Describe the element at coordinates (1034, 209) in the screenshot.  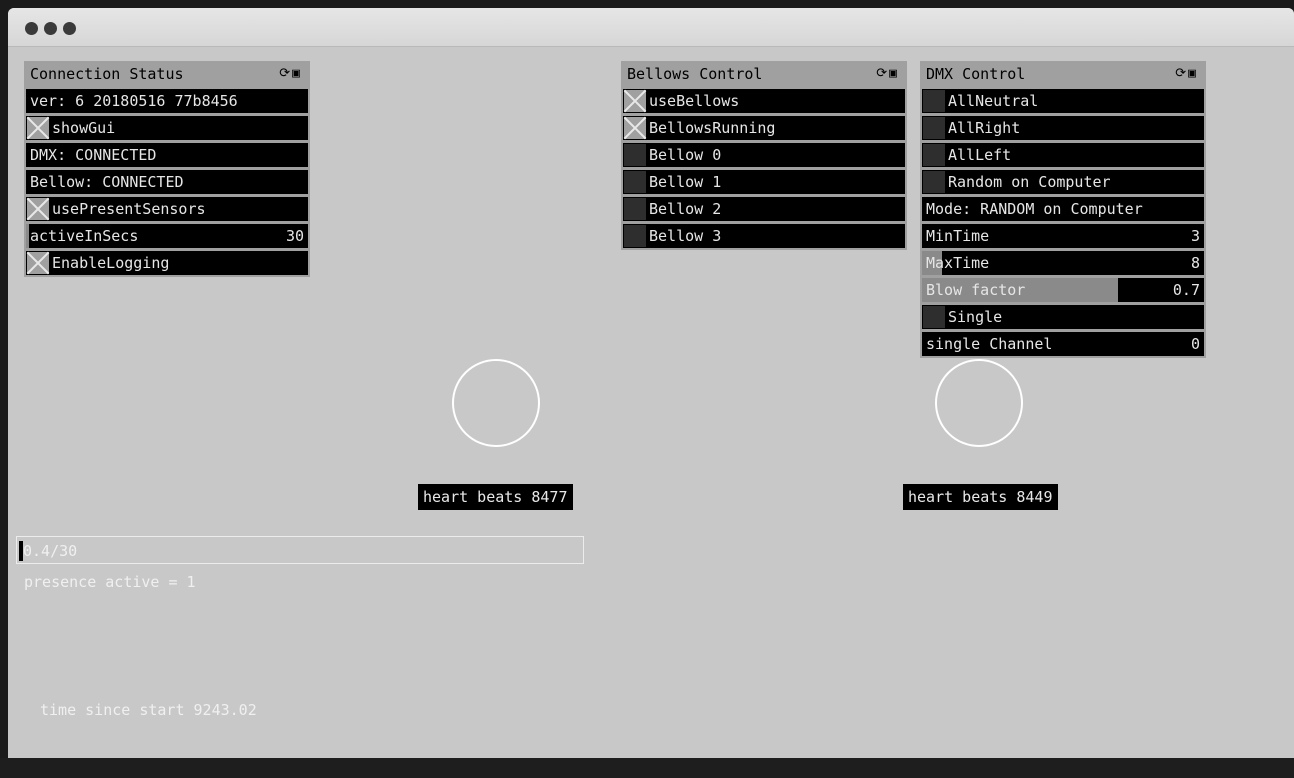
I see `mode-text: Mode: RANDOM on Computer` at that location.